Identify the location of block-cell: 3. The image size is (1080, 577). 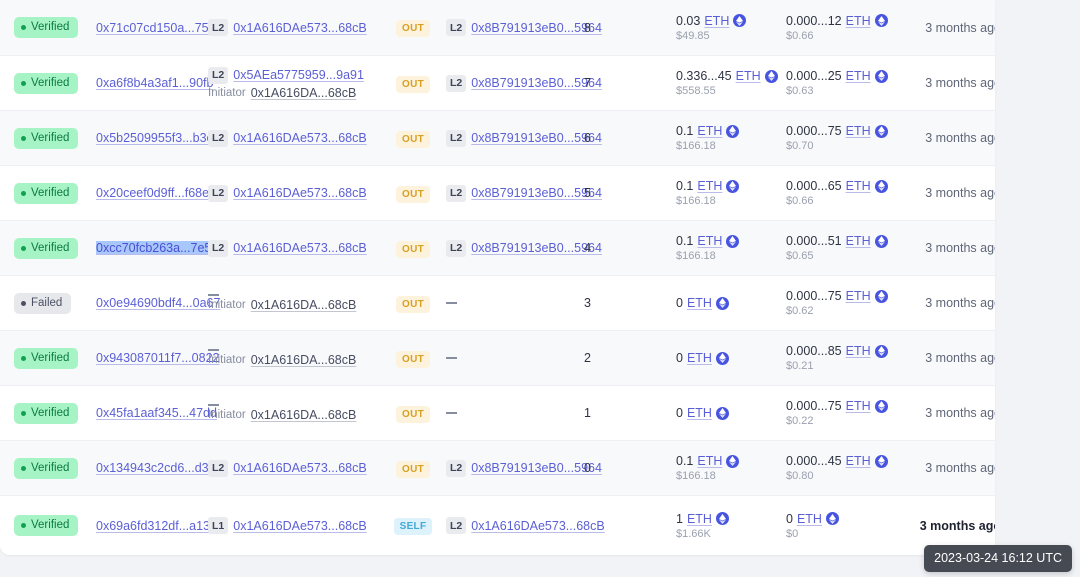
(630, 303).